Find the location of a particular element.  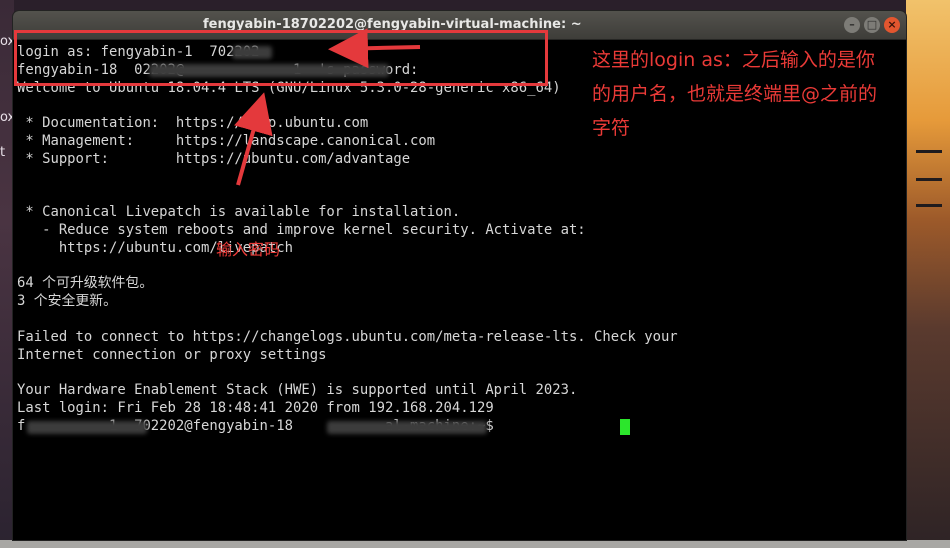

arrow-to-password is located at coordinates (253, 139).